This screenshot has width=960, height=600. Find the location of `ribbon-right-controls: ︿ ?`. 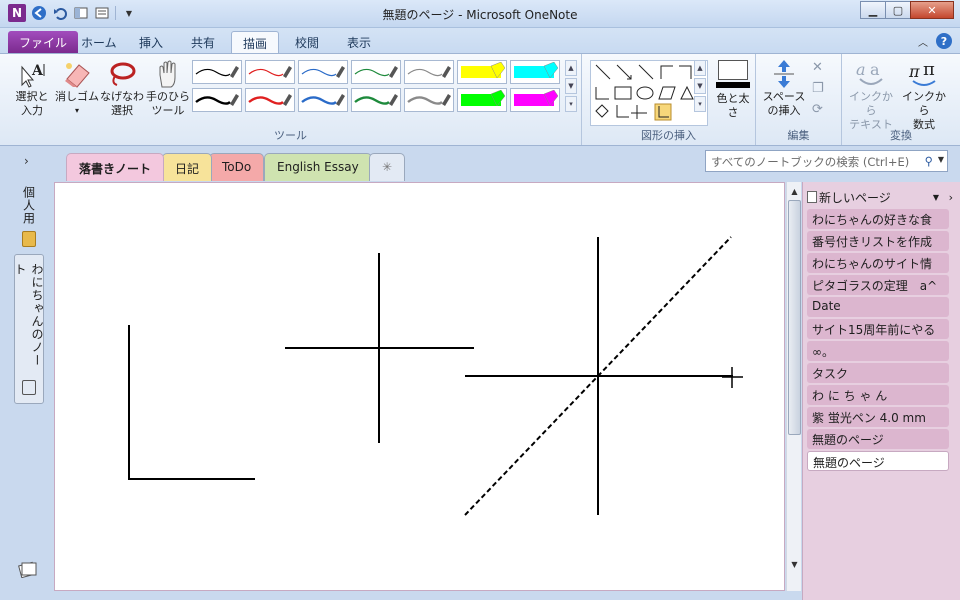

ribbon-right-controls: ︿ ? is located at coordinates (935, 41).